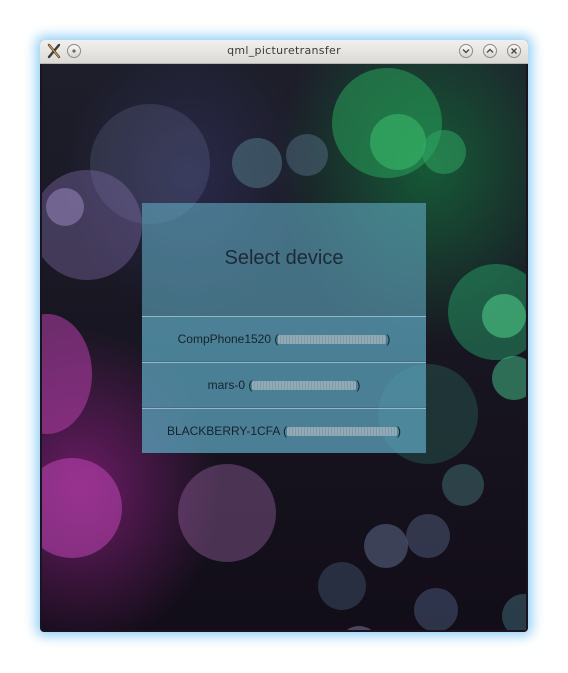  I want to click on device-name: mars-0, so click(226, 385).